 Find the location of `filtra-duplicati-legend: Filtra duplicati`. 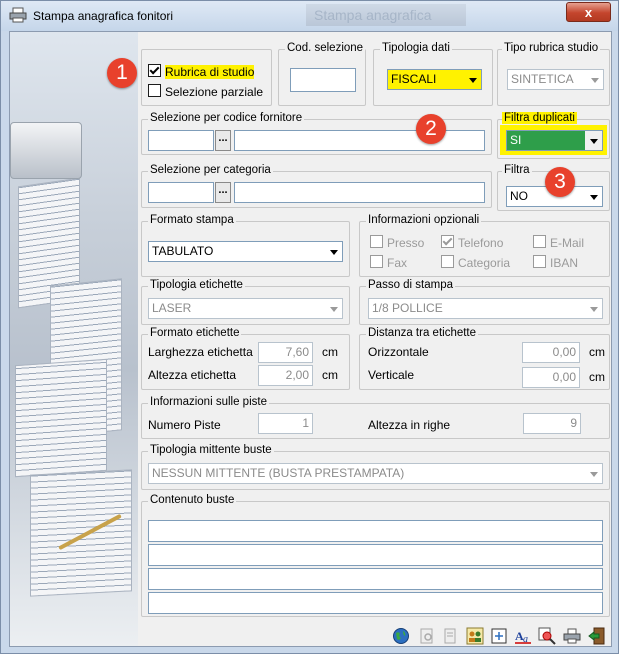

filtra-duplicati-legend: Filtra duplicati is located at coordinates (539, 118).